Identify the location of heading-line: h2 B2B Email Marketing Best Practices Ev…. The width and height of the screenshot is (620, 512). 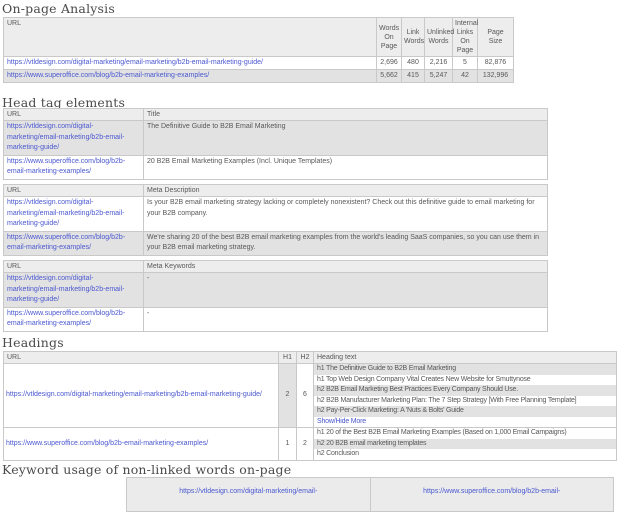
(465, 390).